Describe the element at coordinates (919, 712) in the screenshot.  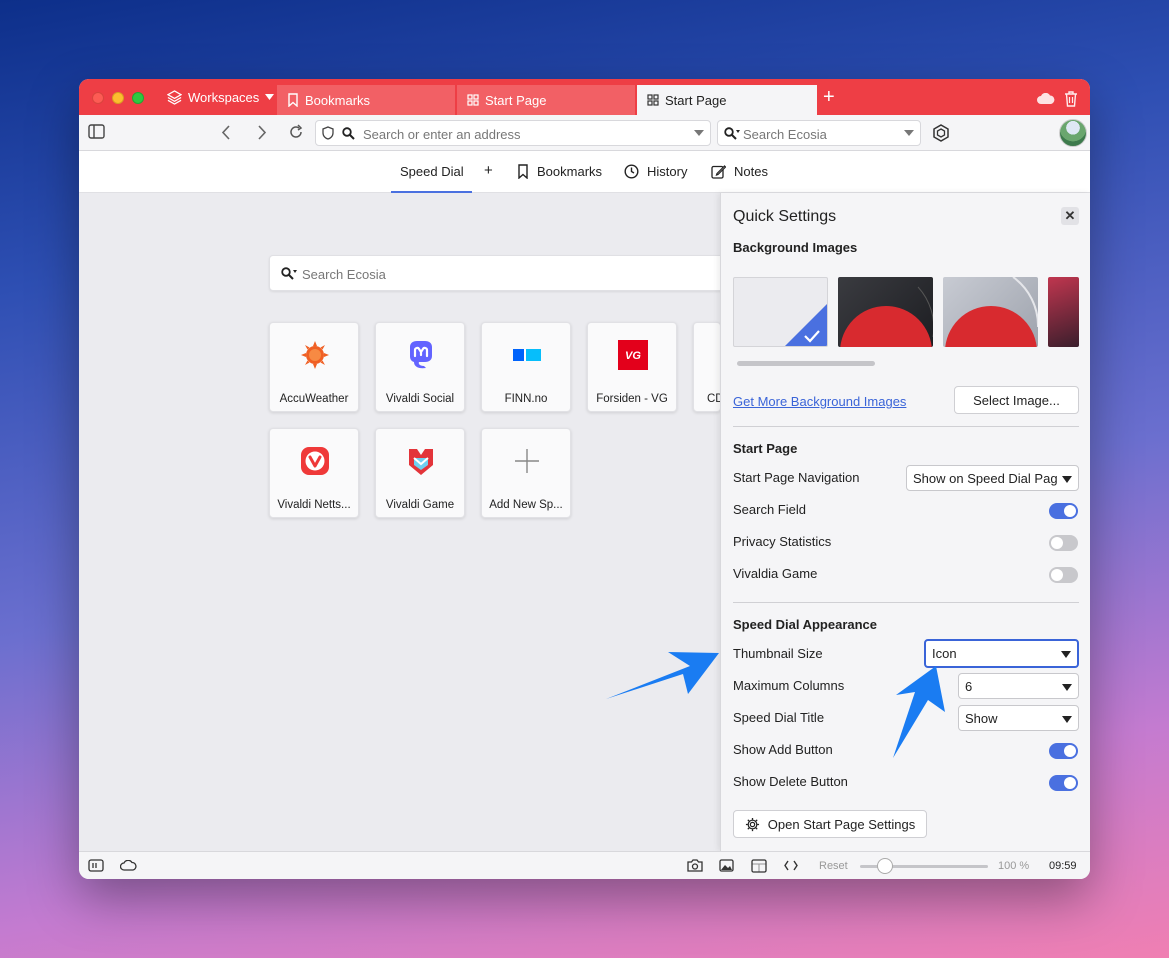
I see `annotation-arrow-up` at that location.